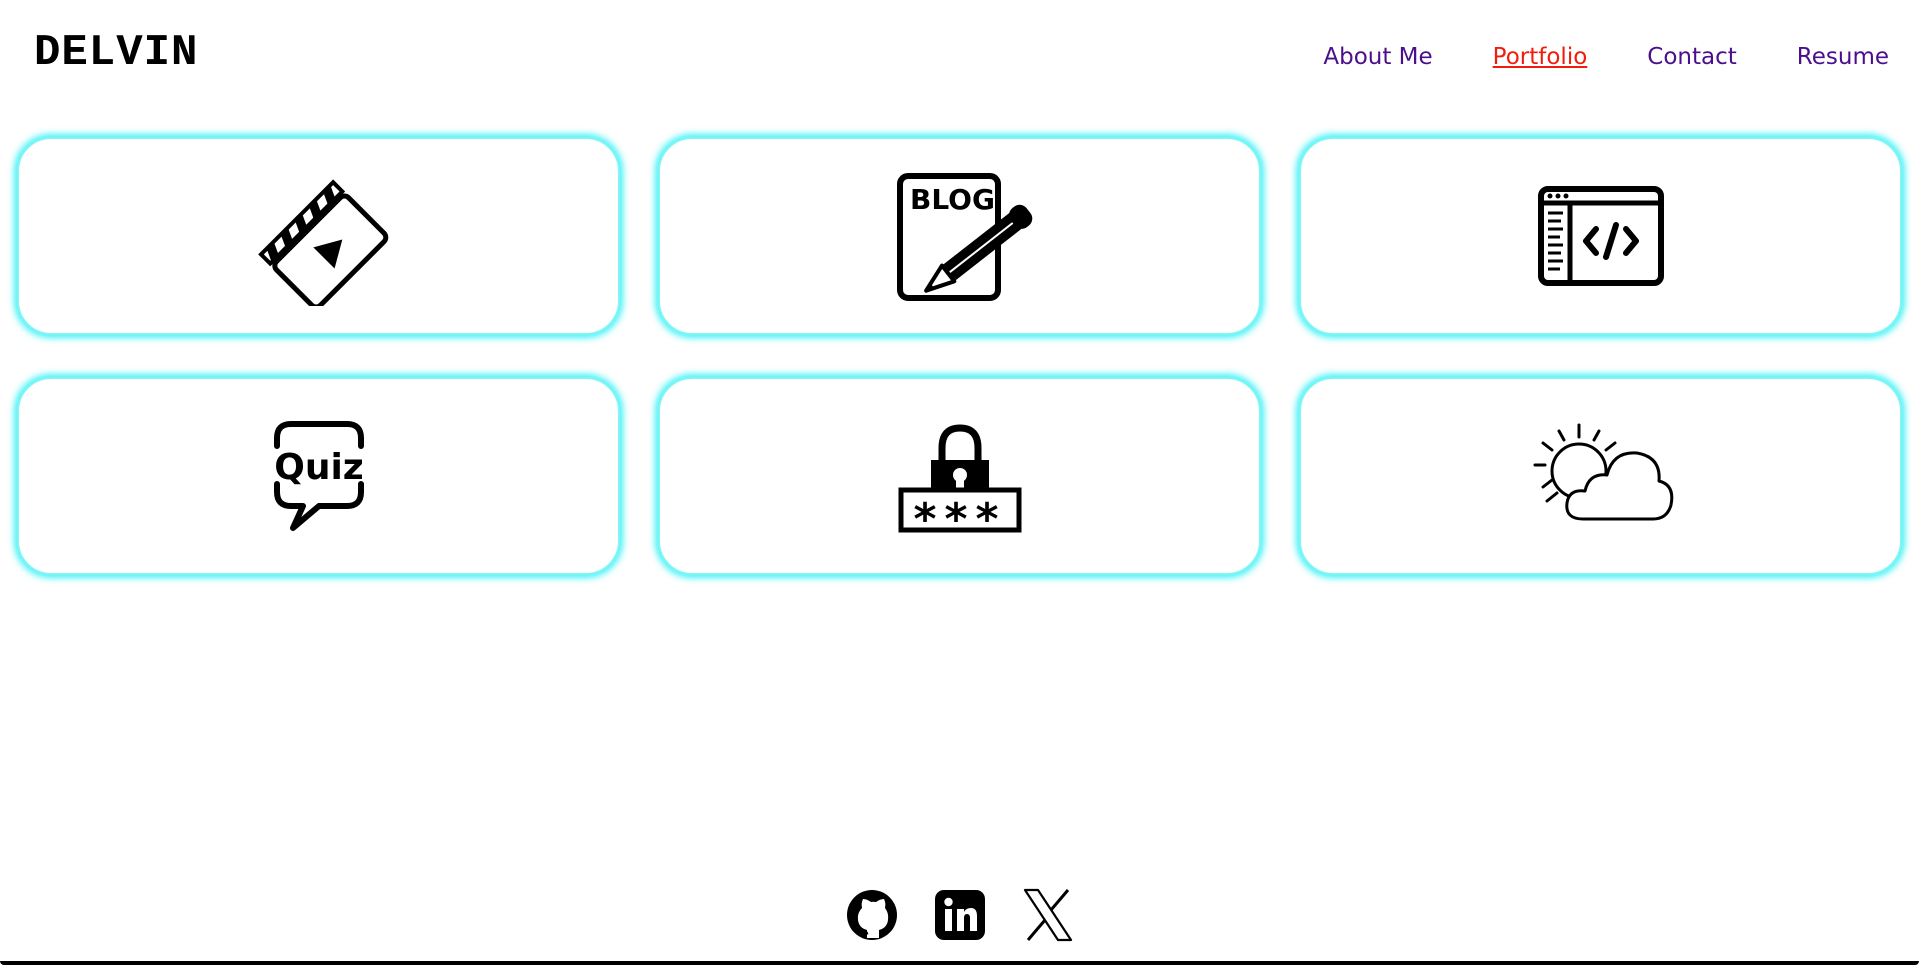 Image resolution: width=1919 pixels, height=965 pixels. I want to click on blog-icon-text: BLOG, so click(952, 199).